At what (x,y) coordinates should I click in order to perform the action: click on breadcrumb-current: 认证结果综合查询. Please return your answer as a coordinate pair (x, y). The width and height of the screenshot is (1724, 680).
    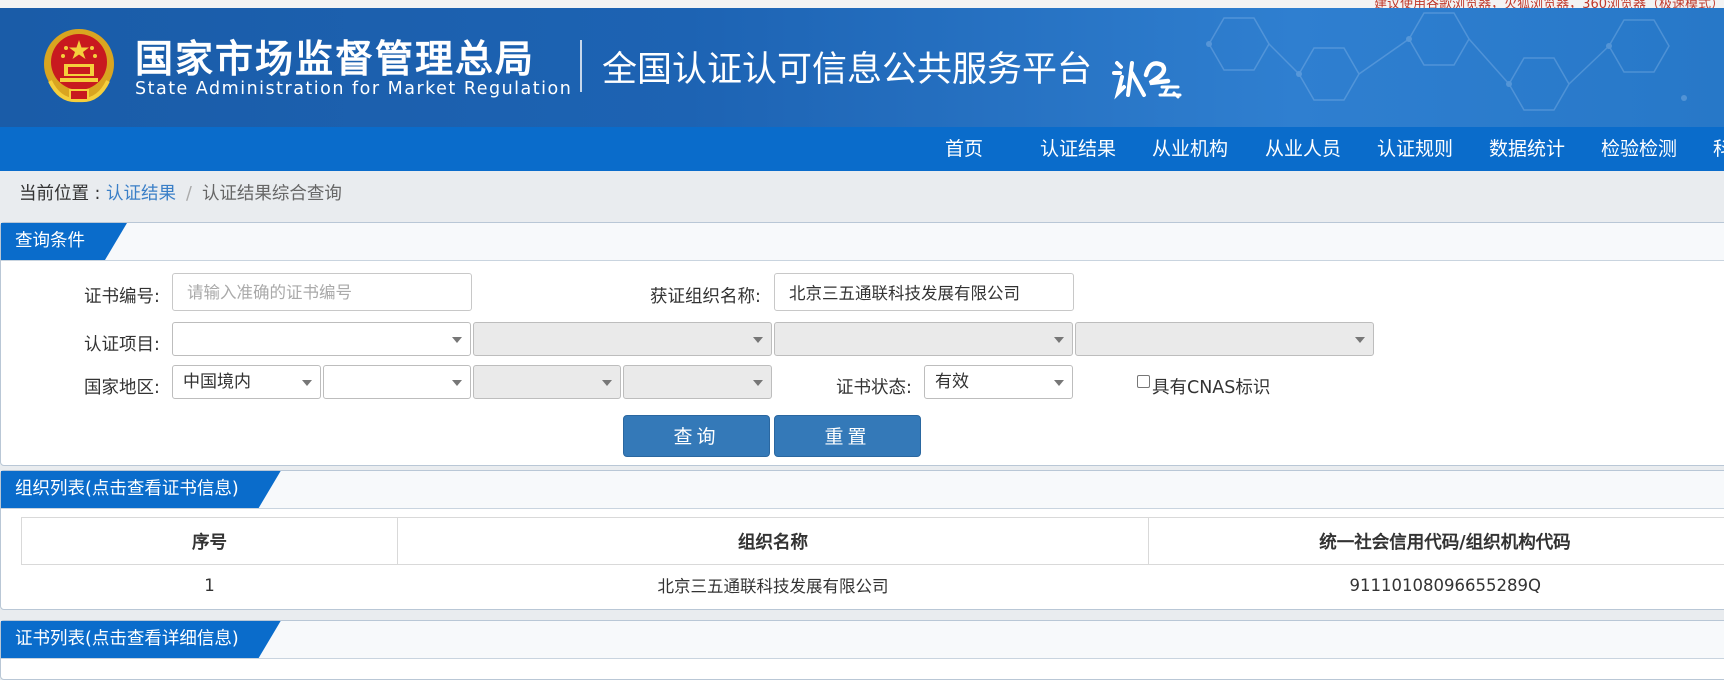
    Looking at the image, I should click on (272, 194).